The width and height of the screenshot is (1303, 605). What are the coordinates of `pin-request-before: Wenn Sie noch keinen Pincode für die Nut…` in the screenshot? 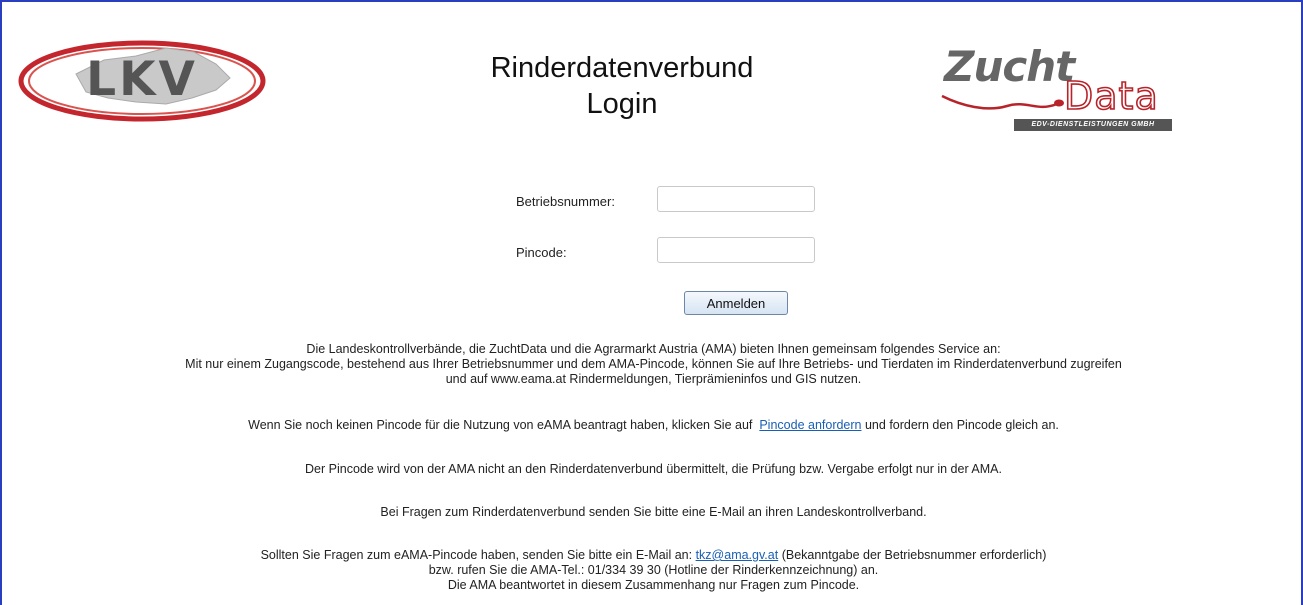 It's located at (500, 425).